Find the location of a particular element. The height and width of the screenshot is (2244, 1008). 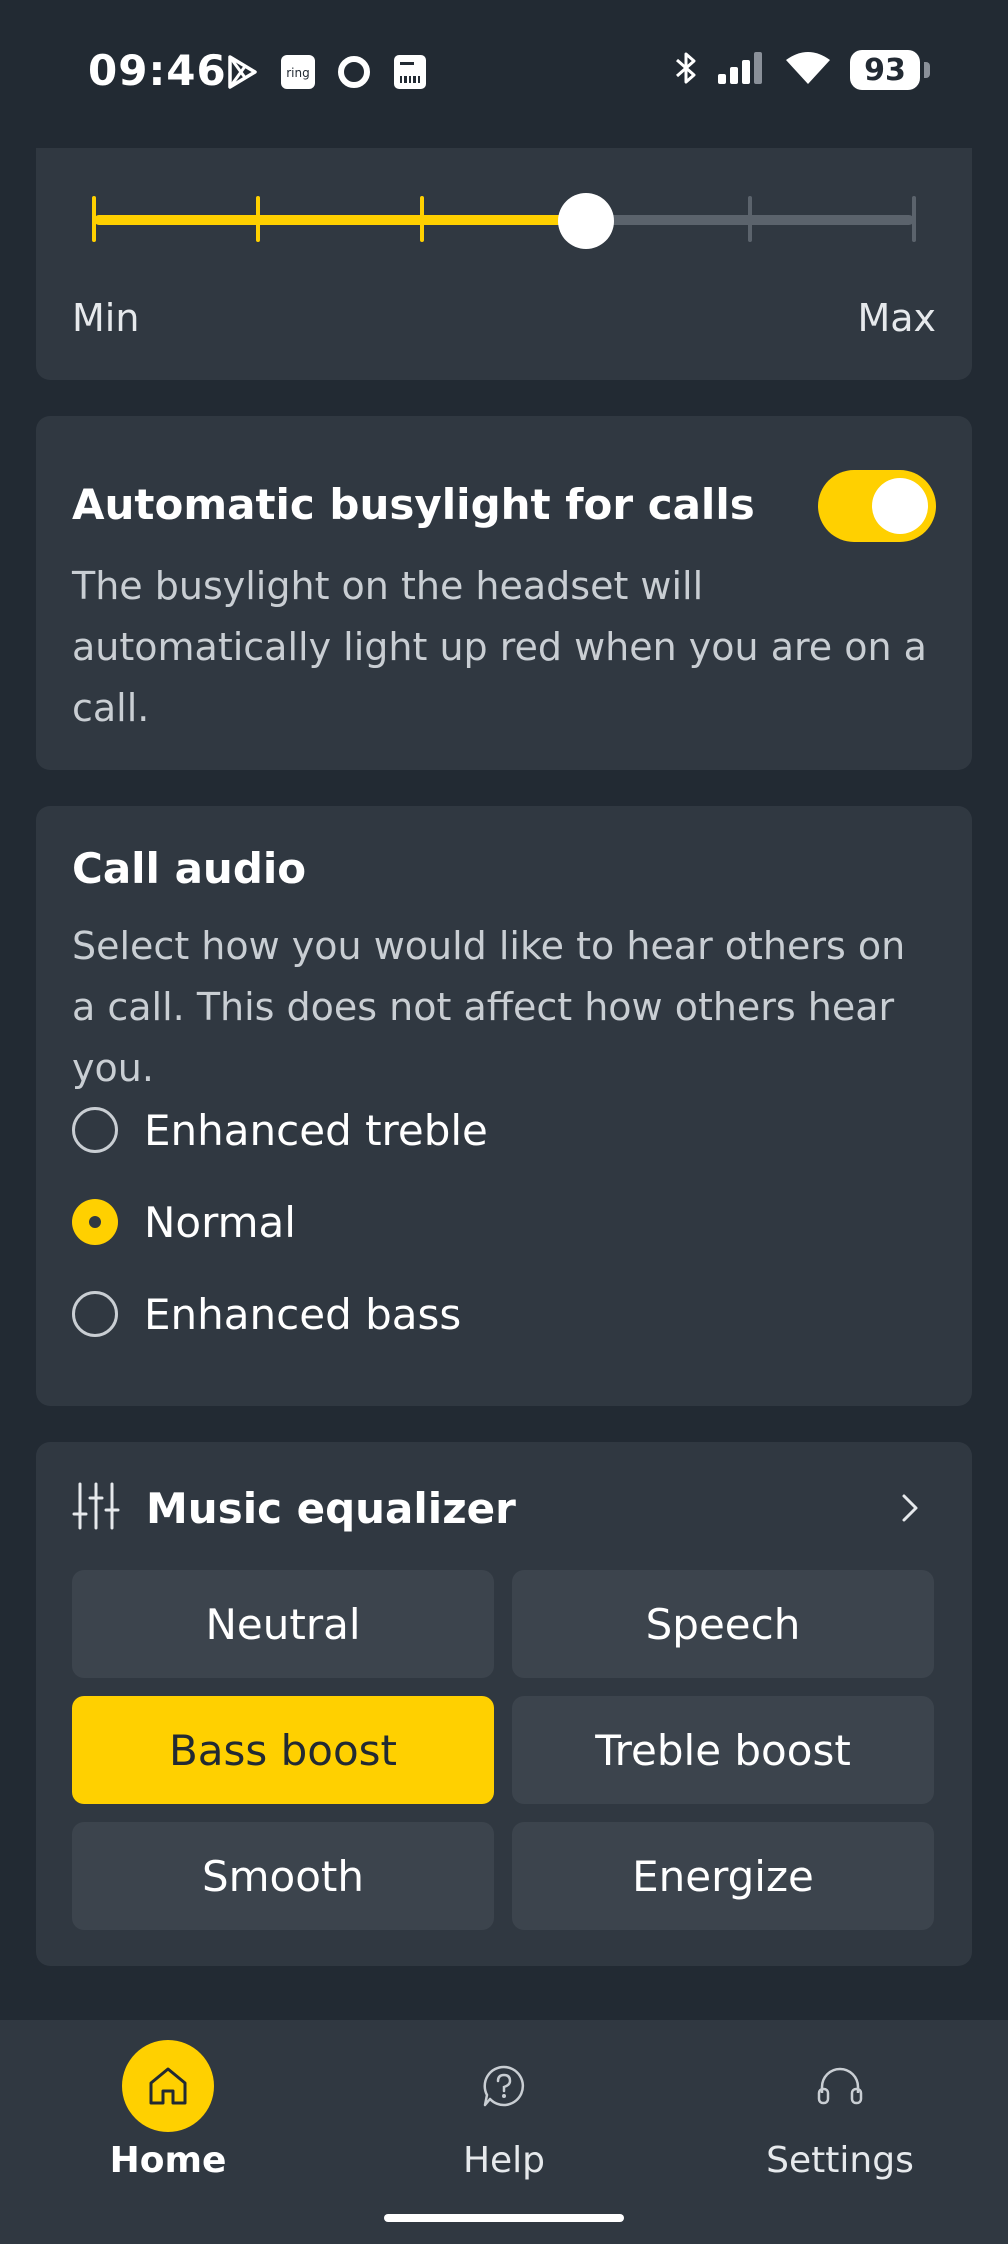

slider-min-label: Min is located at coordinates (106, 318).